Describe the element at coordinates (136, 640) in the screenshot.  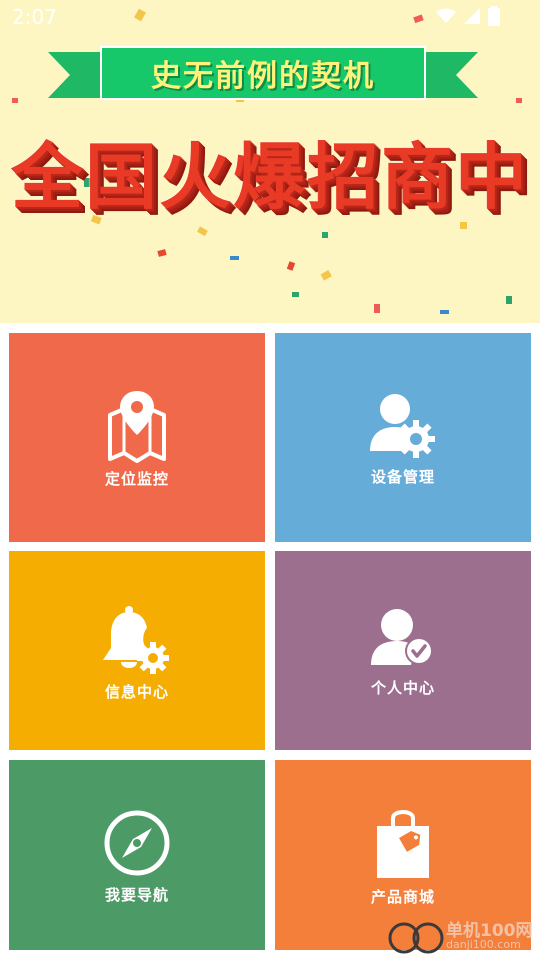
I see `bell-gear-icon` at that location.